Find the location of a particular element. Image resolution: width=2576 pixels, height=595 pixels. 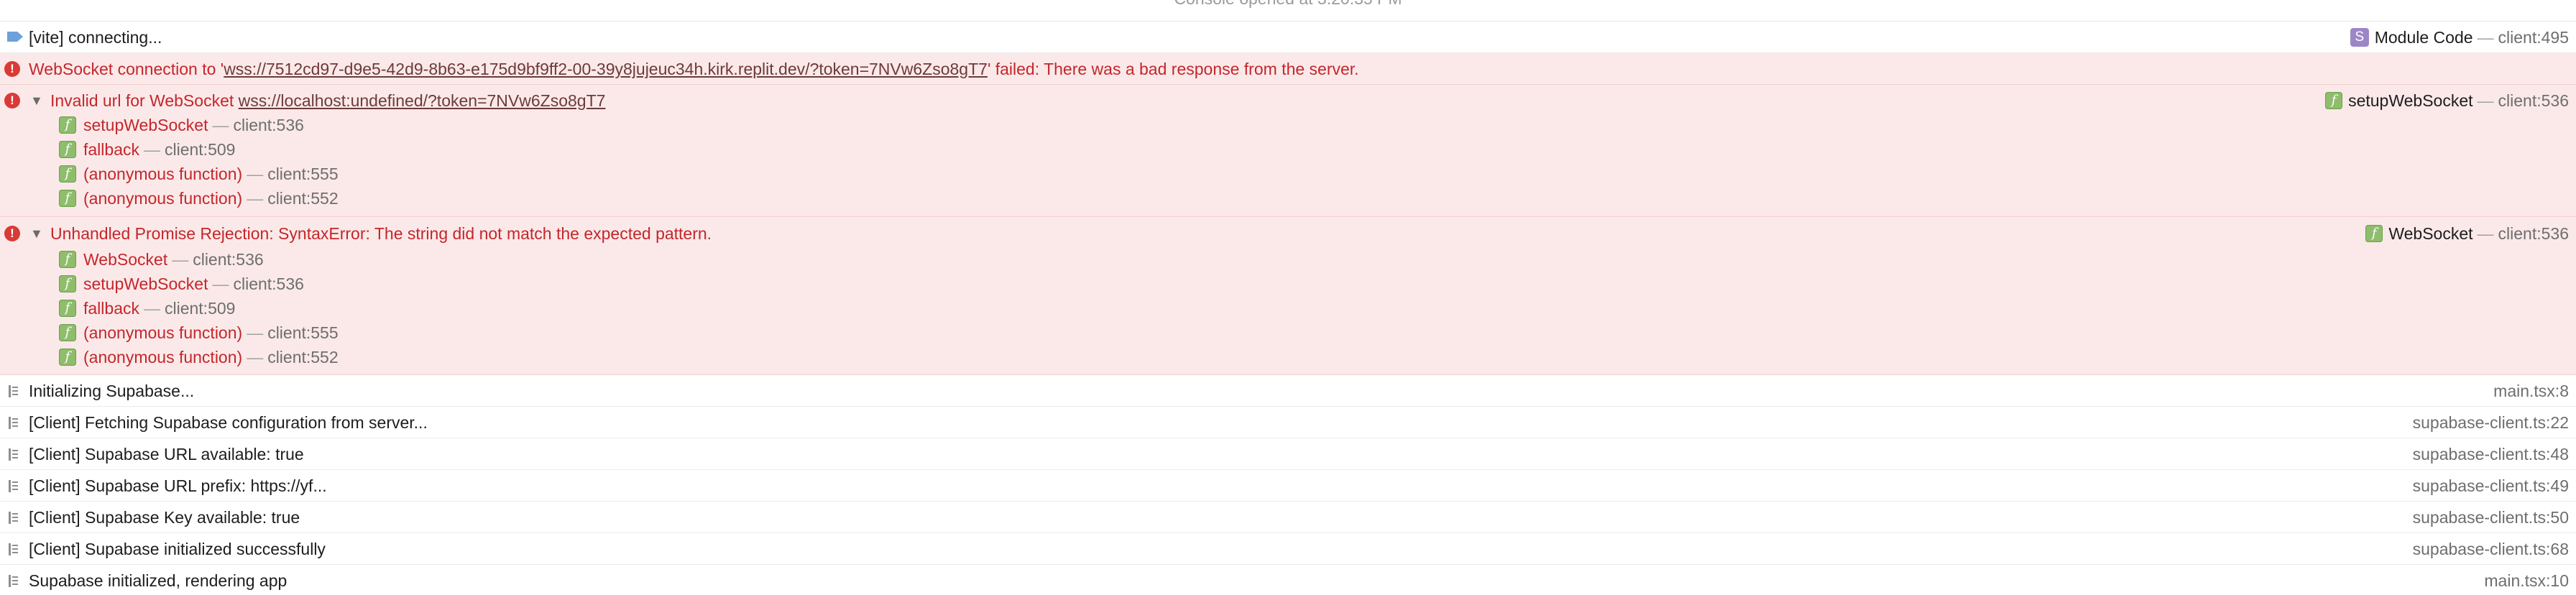

console-opened-banner: Console opened at 3:20:35 PM is located at coordinates (1288, 4).